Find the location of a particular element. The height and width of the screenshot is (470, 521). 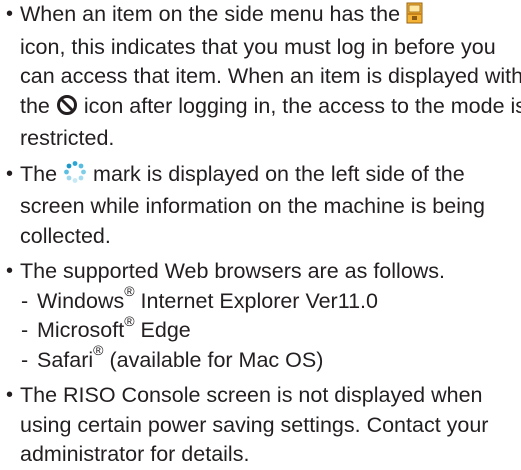

note-text: The is located at coordinates (39, 173).